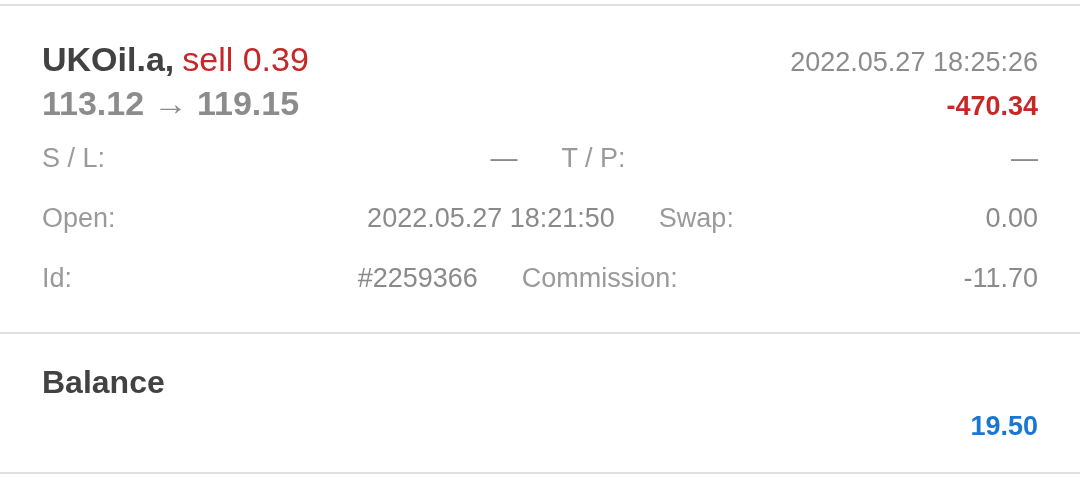  What do you see at coordinates (1000, 278) in the screenshot?
I see `field-value: -11.70` at bounding box center [1000, 278].